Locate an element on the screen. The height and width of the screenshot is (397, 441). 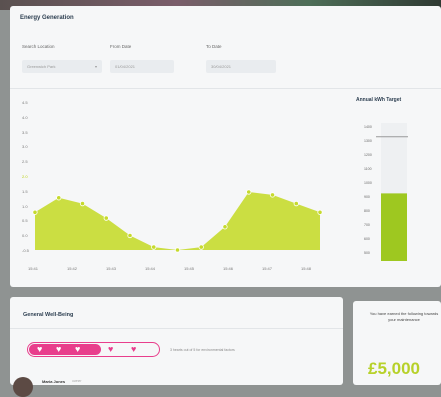
from-date-value: 01/04/2021 is located at coordinates (125, 66).